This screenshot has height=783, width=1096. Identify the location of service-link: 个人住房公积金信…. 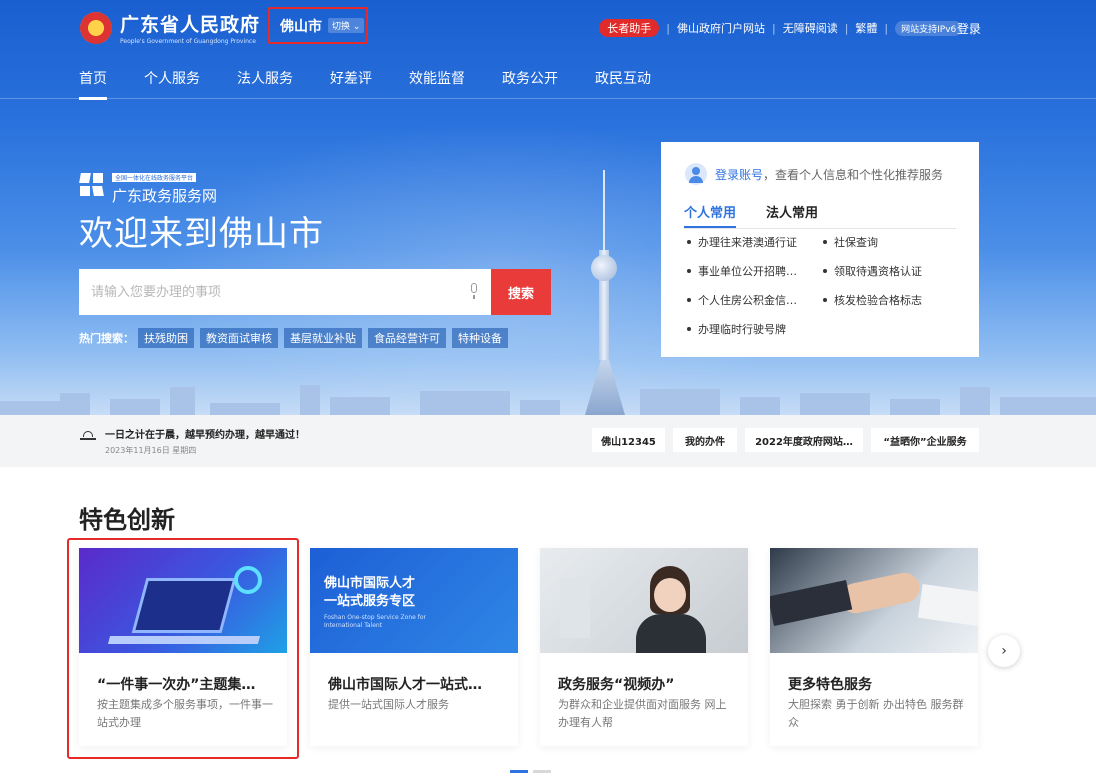
(753, 300).